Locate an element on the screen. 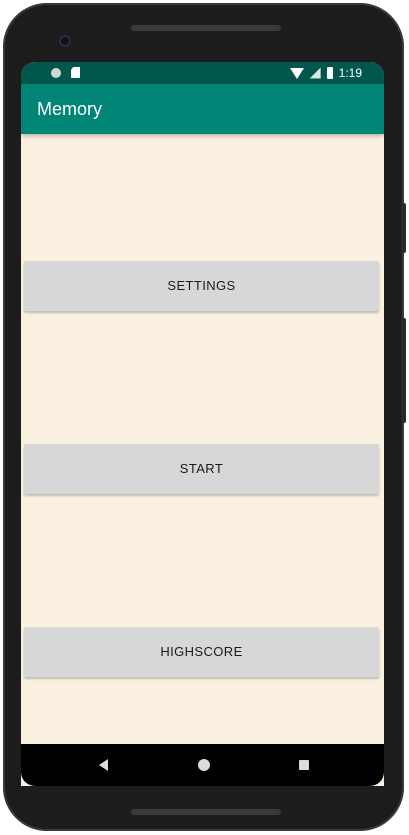 The height and width of the screenshot is (835, 409). status-left-icons is located at coordinates (65, 72).